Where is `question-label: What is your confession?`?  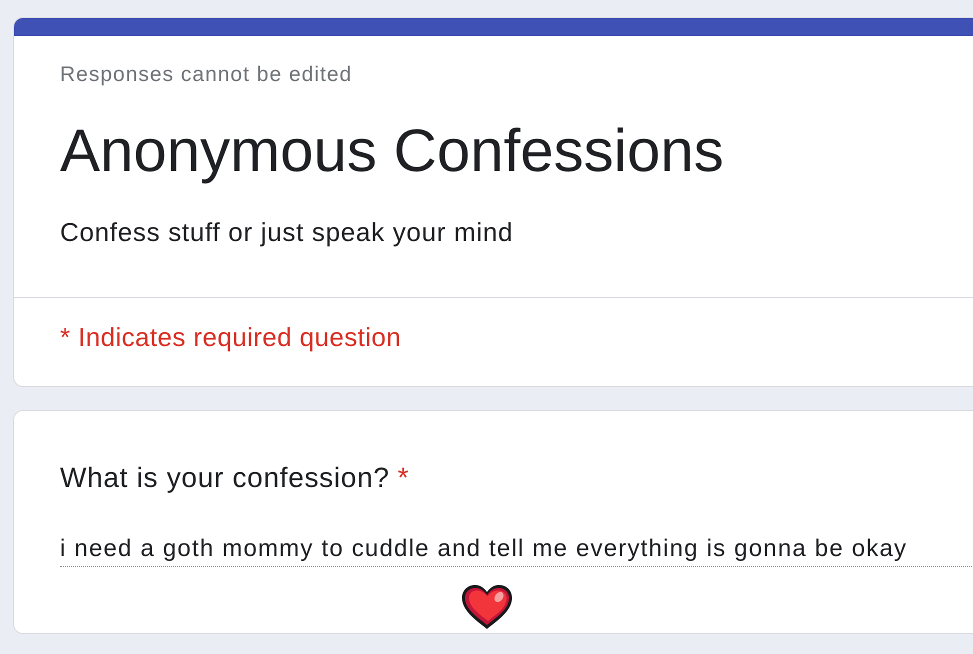
question-label: What is your confession? is located at coordinates (225, 478).